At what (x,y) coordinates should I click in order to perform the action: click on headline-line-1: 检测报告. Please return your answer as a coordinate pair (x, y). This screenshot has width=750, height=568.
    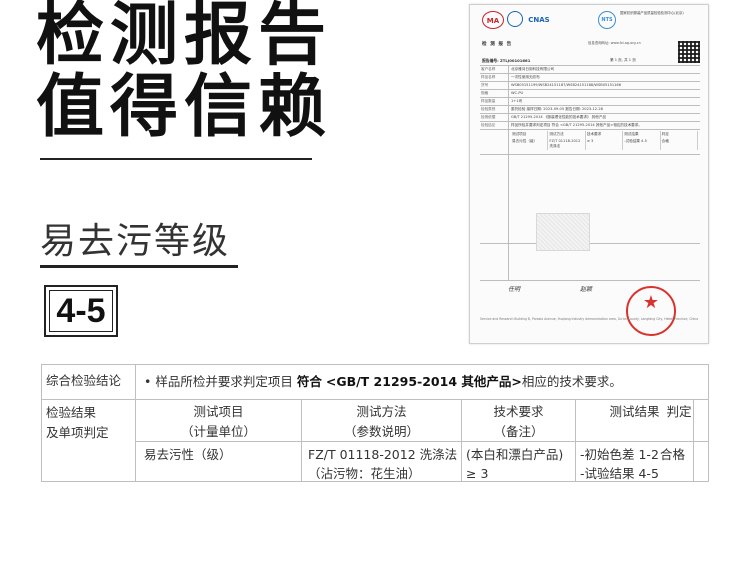
    Looking at the image, I should click on (184, 37).